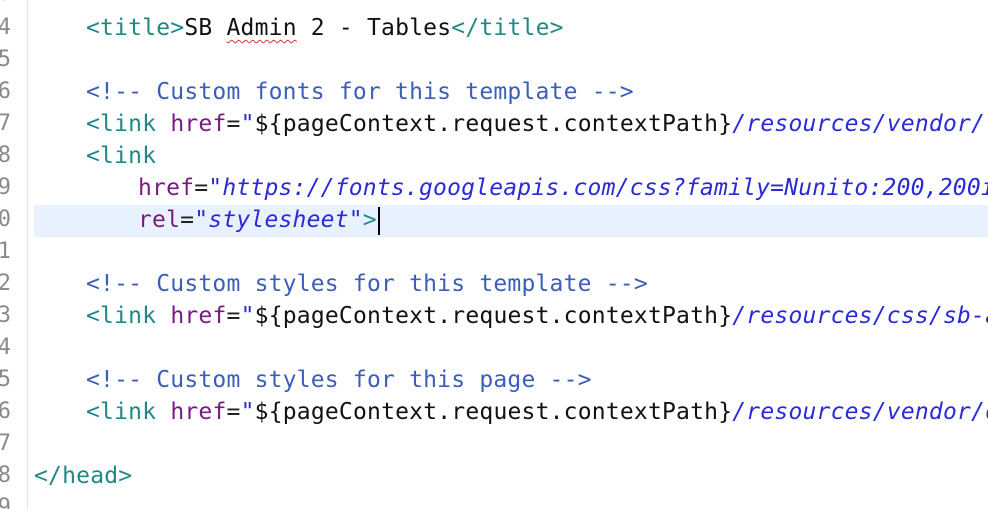  Describe the element at coordinates (494, 444) in the screenshot. I see `code-line: 7` at that location.